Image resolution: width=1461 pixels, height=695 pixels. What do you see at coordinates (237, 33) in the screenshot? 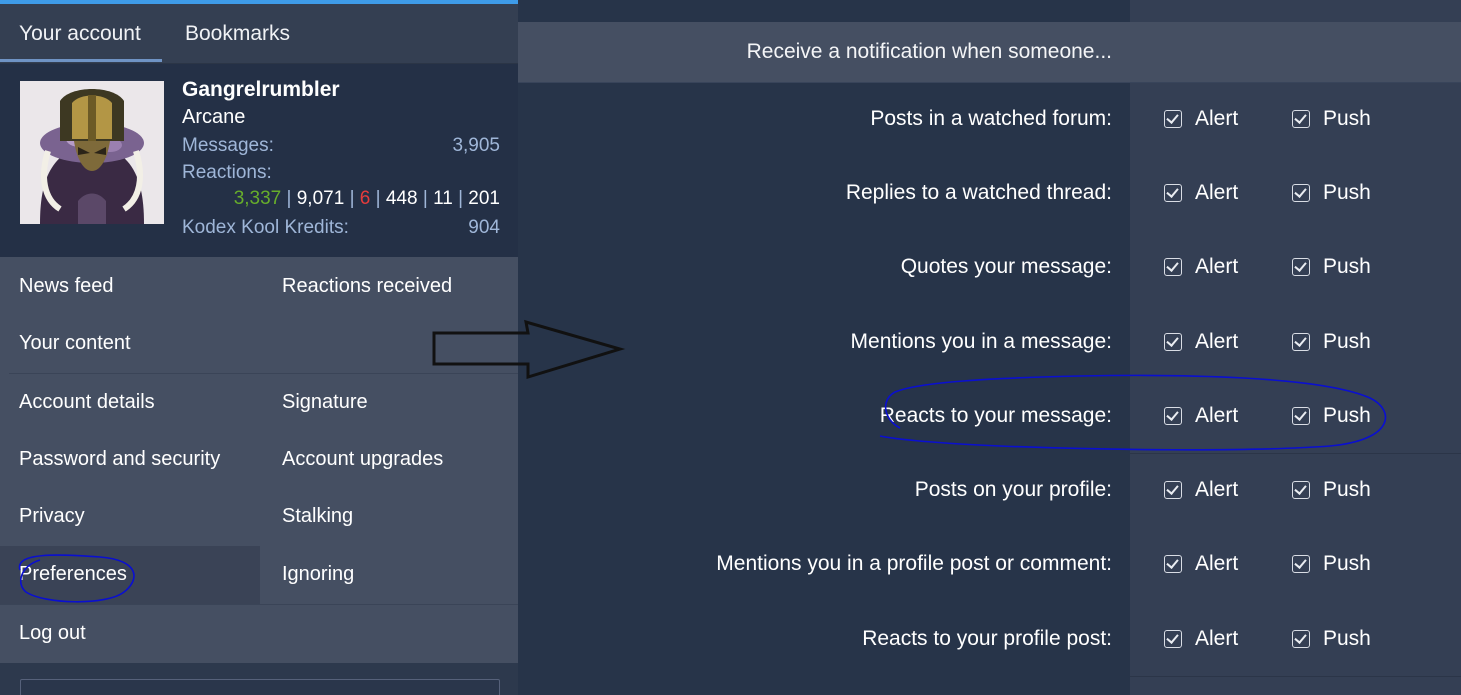
I see `tab-bookmarks: Bookmarks` at bounding box center [237, 33].